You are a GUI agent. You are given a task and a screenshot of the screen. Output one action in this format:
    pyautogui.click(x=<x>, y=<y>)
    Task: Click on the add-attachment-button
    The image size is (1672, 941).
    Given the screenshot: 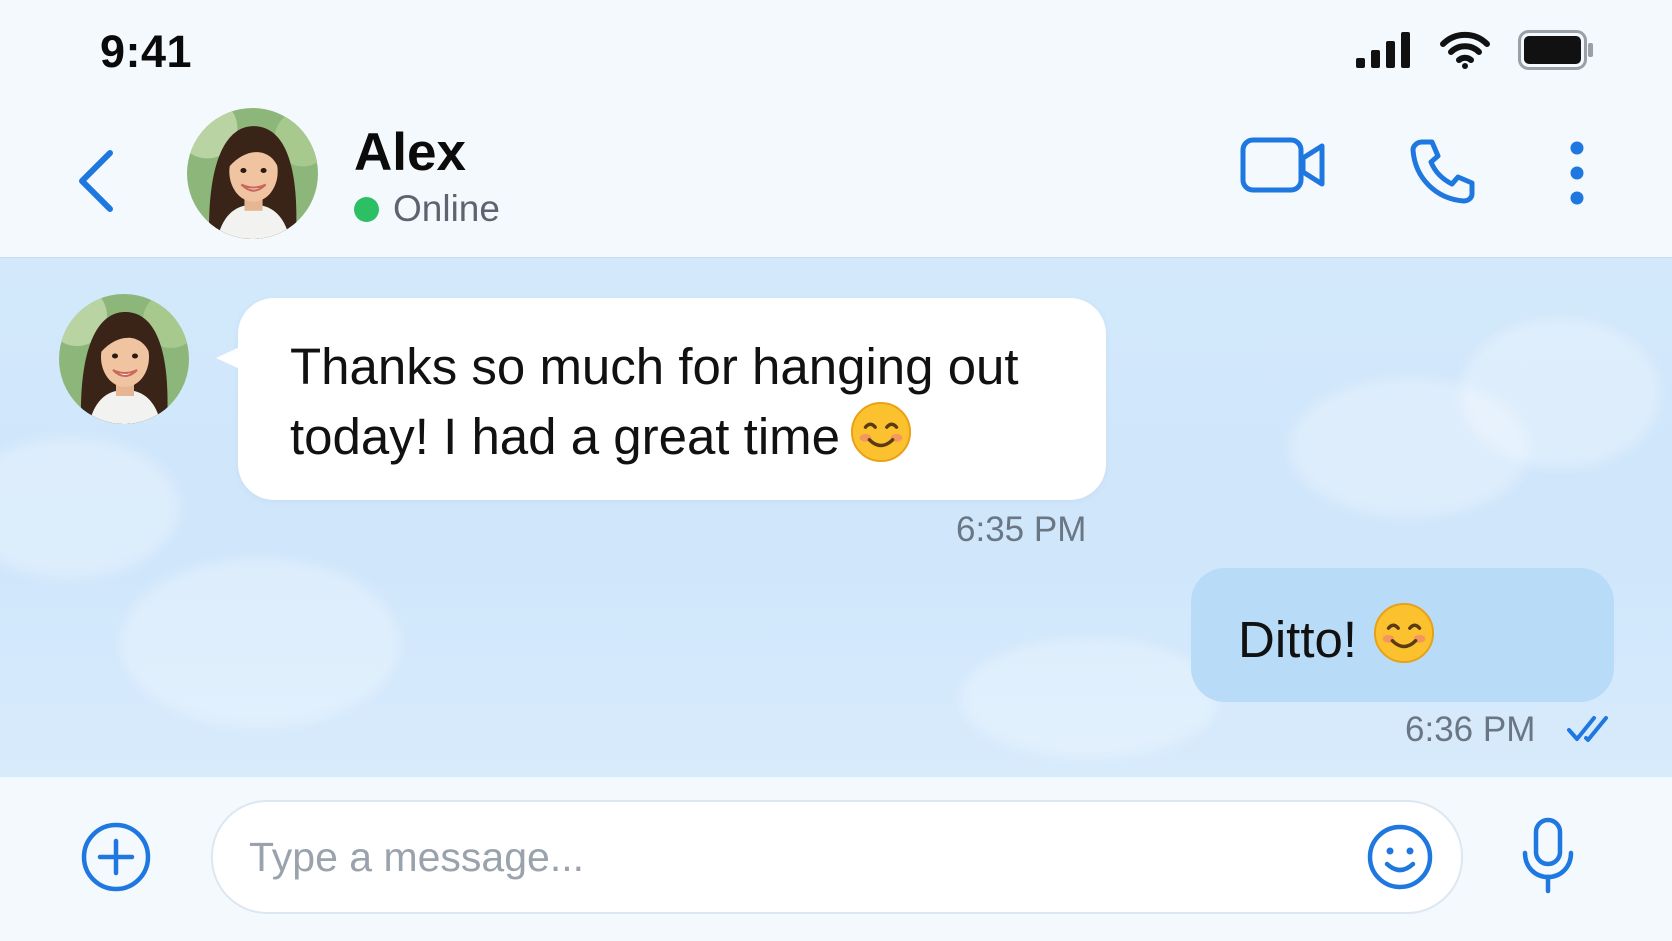 What is the action you would take?
    pyautogui.click(x=116, y=859)
    